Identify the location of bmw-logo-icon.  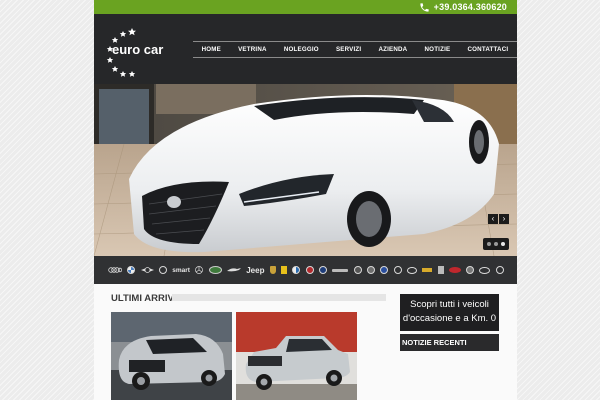
(131, 270).